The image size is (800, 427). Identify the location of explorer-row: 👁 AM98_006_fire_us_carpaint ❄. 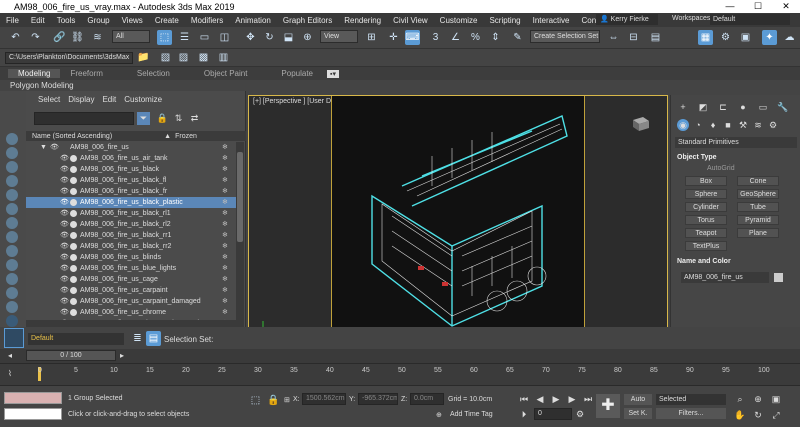
(131, 290).